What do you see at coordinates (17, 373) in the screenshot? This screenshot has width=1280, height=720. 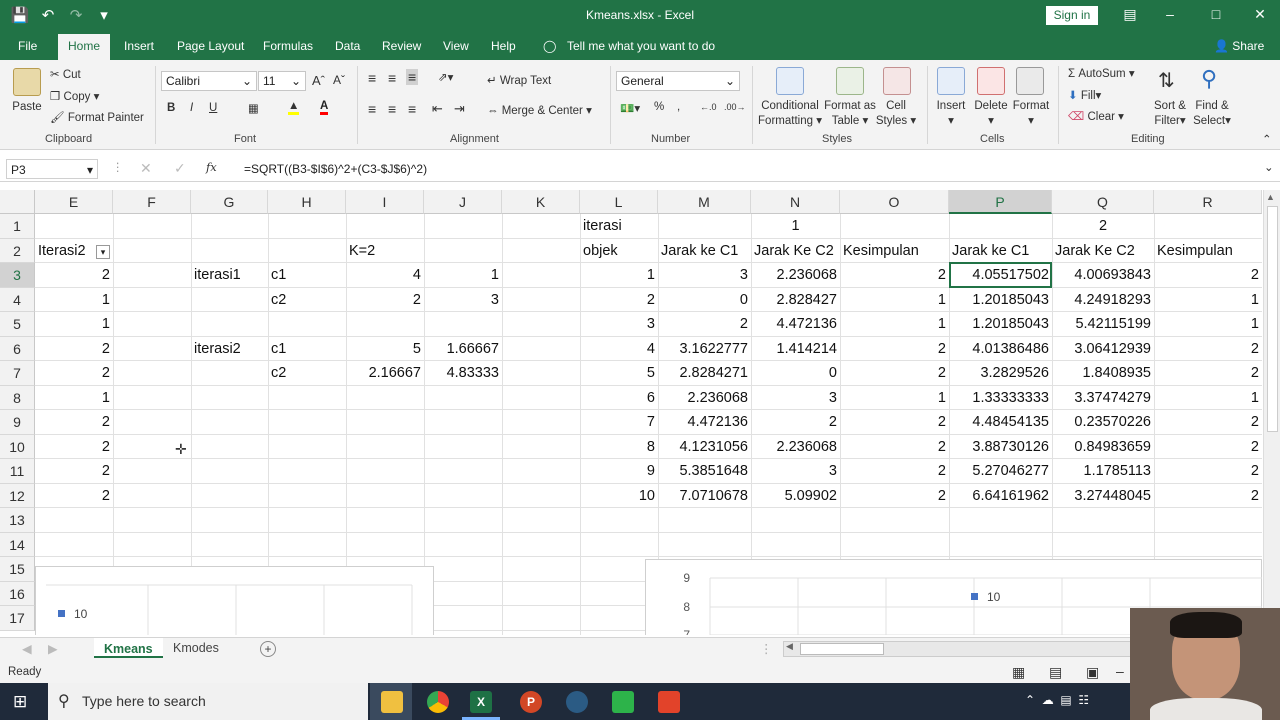 I see `row-header-7: 7` at bounding box center [17, 373].